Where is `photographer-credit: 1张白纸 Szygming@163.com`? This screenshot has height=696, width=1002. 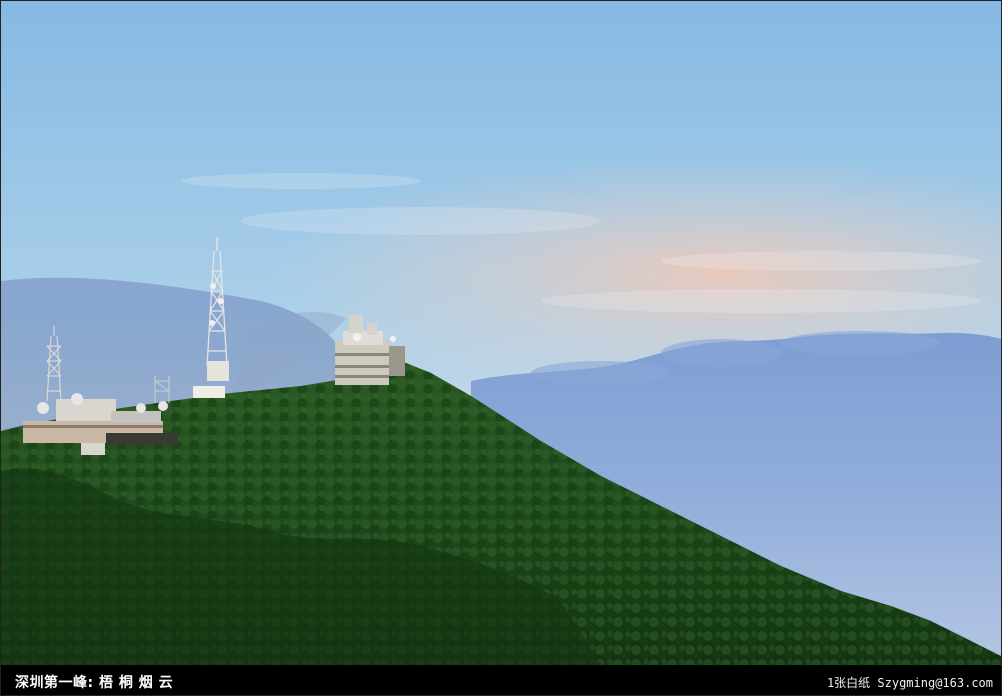
photographer-credit: 1张白纸 Szygming@163.com is located at coordinates (909, 683).